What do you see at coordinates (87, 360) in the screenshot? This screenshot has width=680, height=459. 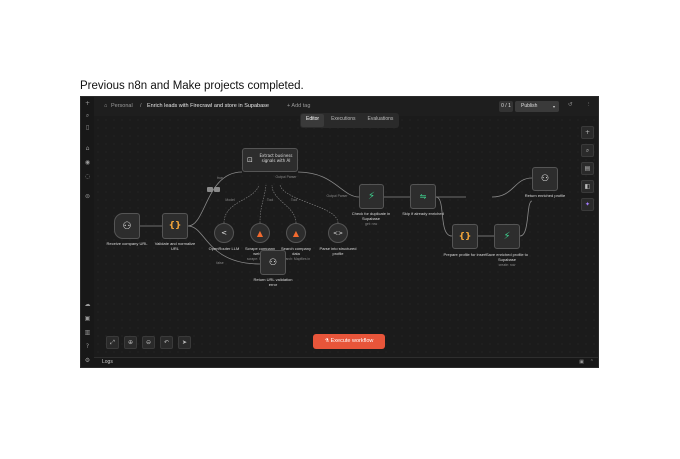 I see `settings-icon: ⚙` at bounding box center [87, 360].